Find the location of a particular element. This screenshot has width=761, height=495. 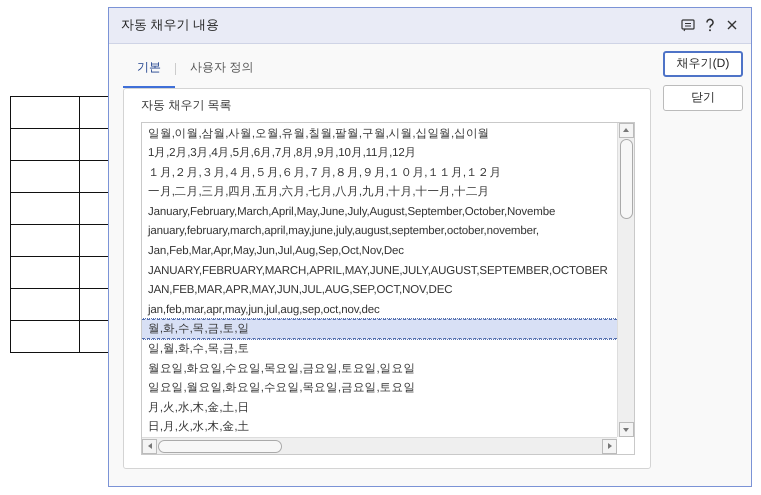

list-item: 일요일,월요일,화요일,수요일,목요일,금요일,토요일 is located at coordinates (379, 388).